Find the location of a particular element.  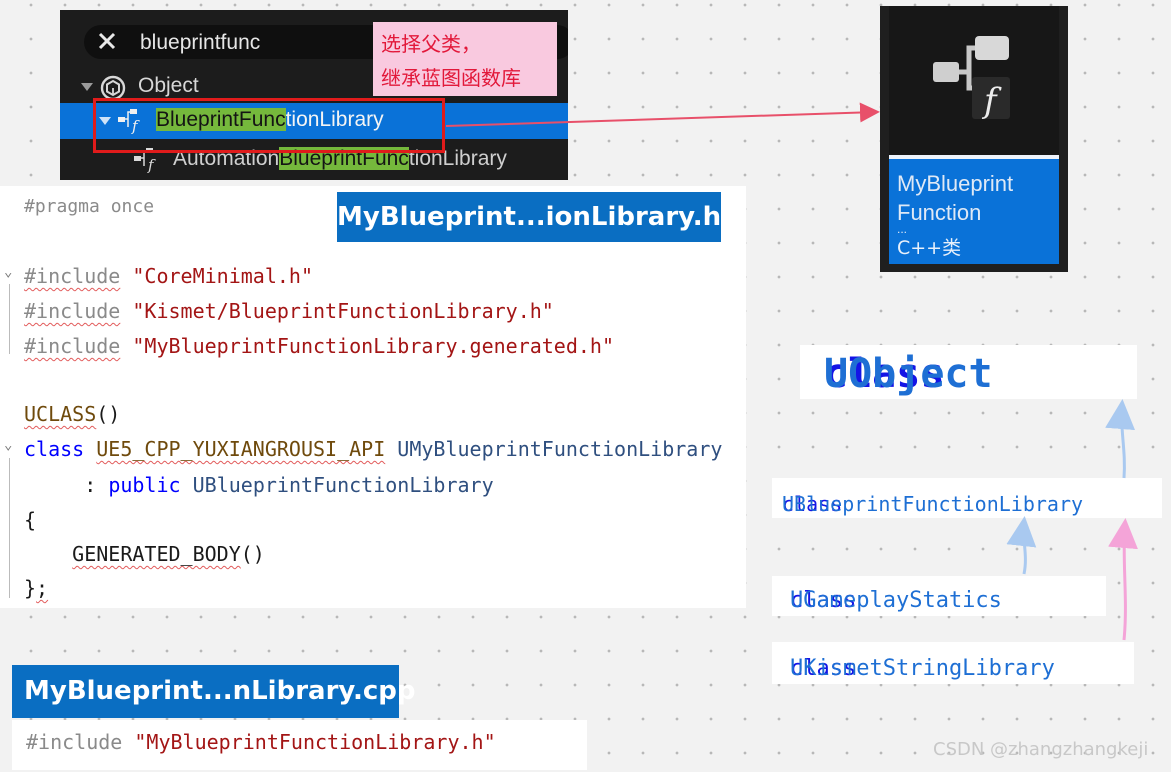

close-icon is located at coordinates (107, 41).